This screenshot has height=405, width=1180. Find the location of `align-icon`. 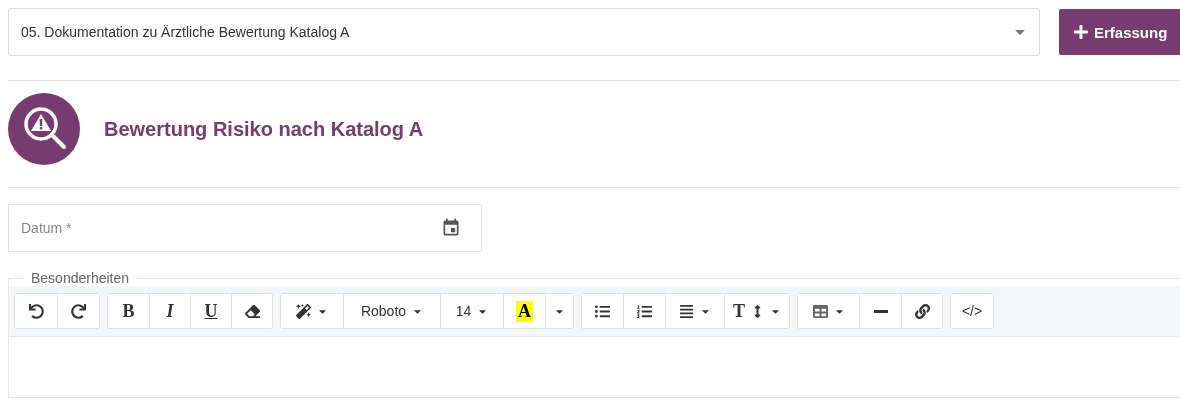

align-icon is located at coordinates (686, 311).